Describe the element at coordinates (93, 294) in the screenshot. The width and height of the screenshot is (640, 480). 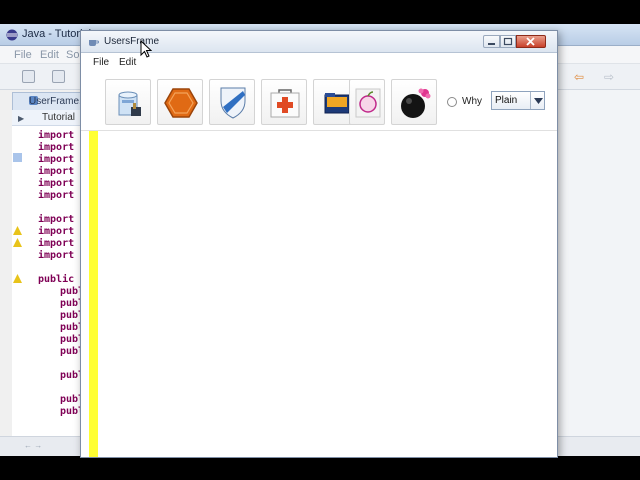
I see `highlight-bar` at that location.